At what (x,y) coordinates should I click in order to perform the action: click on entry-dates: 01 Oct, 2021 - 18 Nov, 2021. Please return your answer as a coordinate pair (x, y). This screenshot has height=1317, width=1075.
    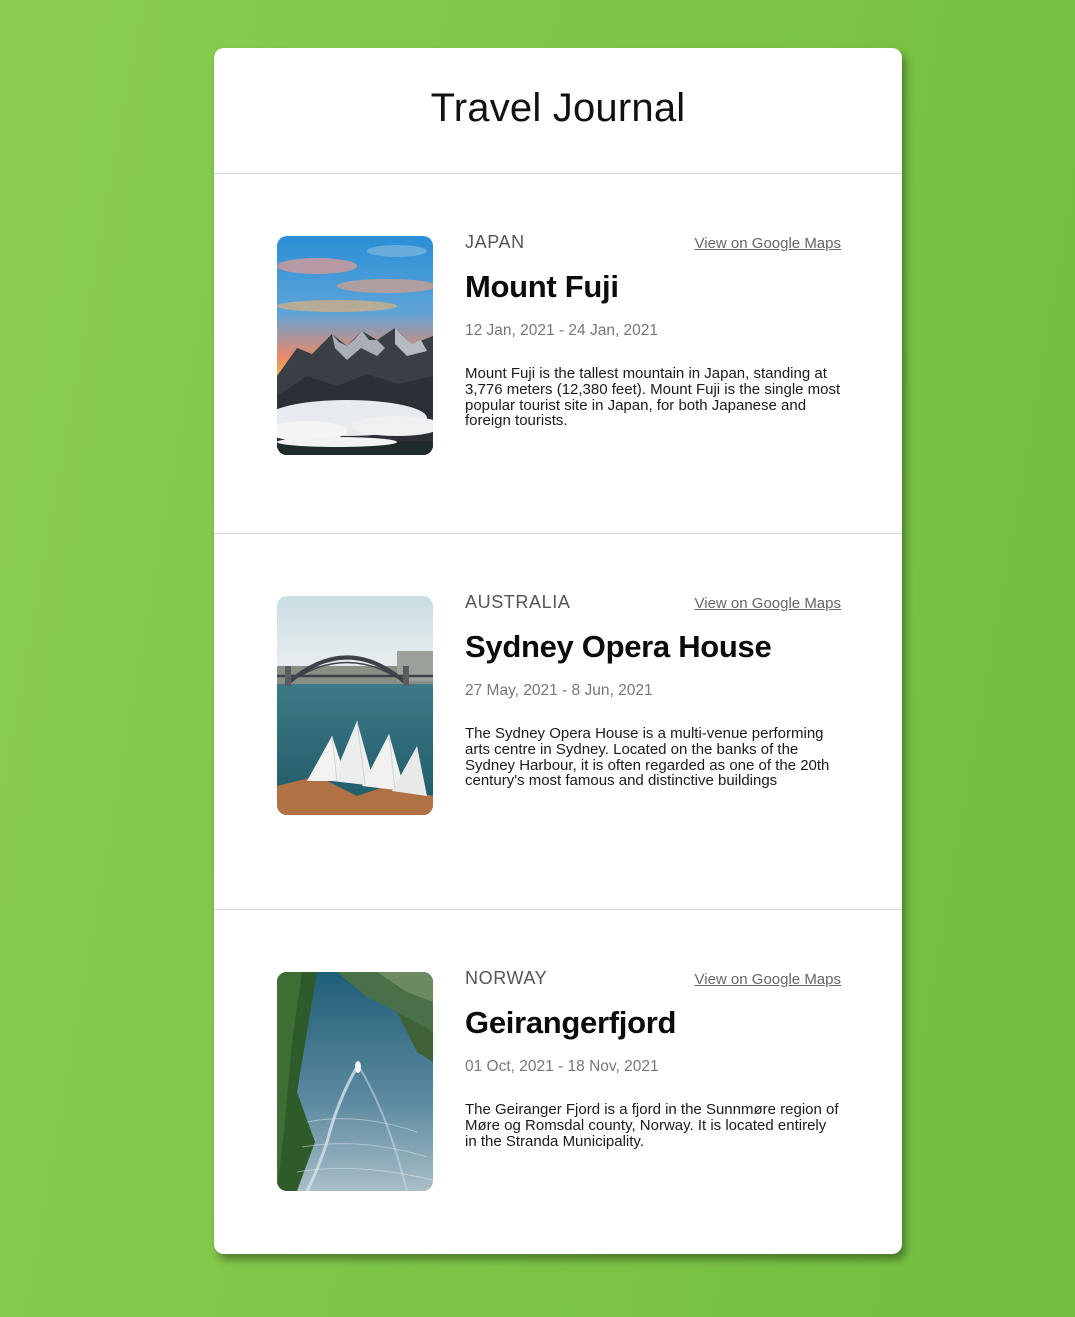
    Looking at the image, I should click on (562, 1066).